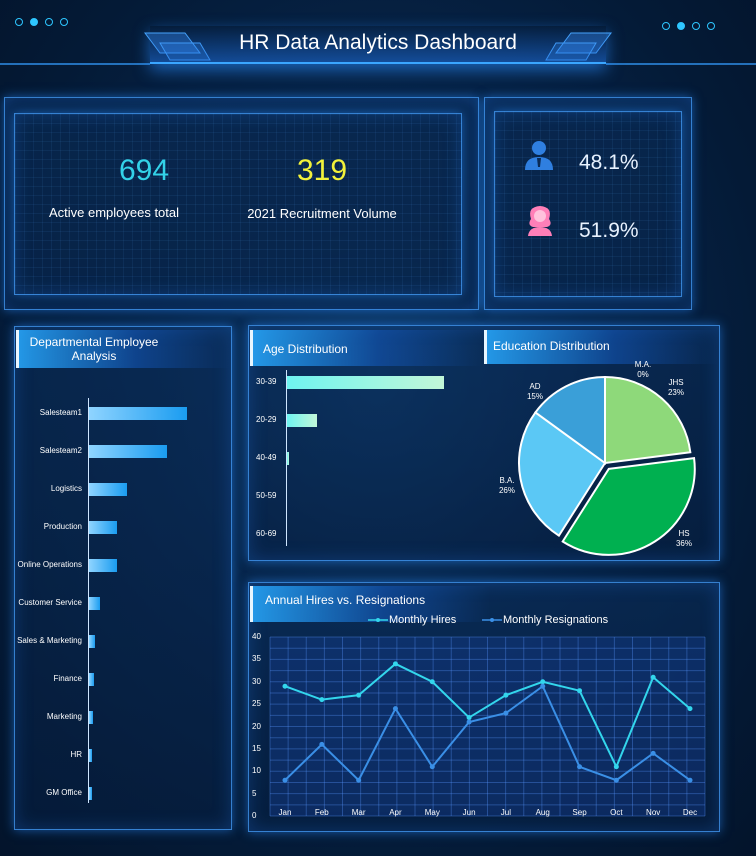 The height and width of the screenshot is (856, 756). Describe the element at coordinates (67, 678) in the screenshot. I see `dept-tick-label: Finance` at that location.